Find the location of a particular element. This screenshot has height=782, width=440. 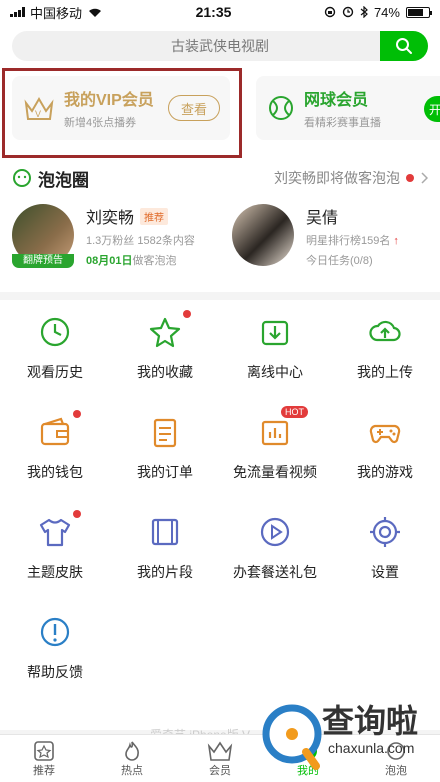

favorite-icon-wrap is located at coordinates (169, 330).